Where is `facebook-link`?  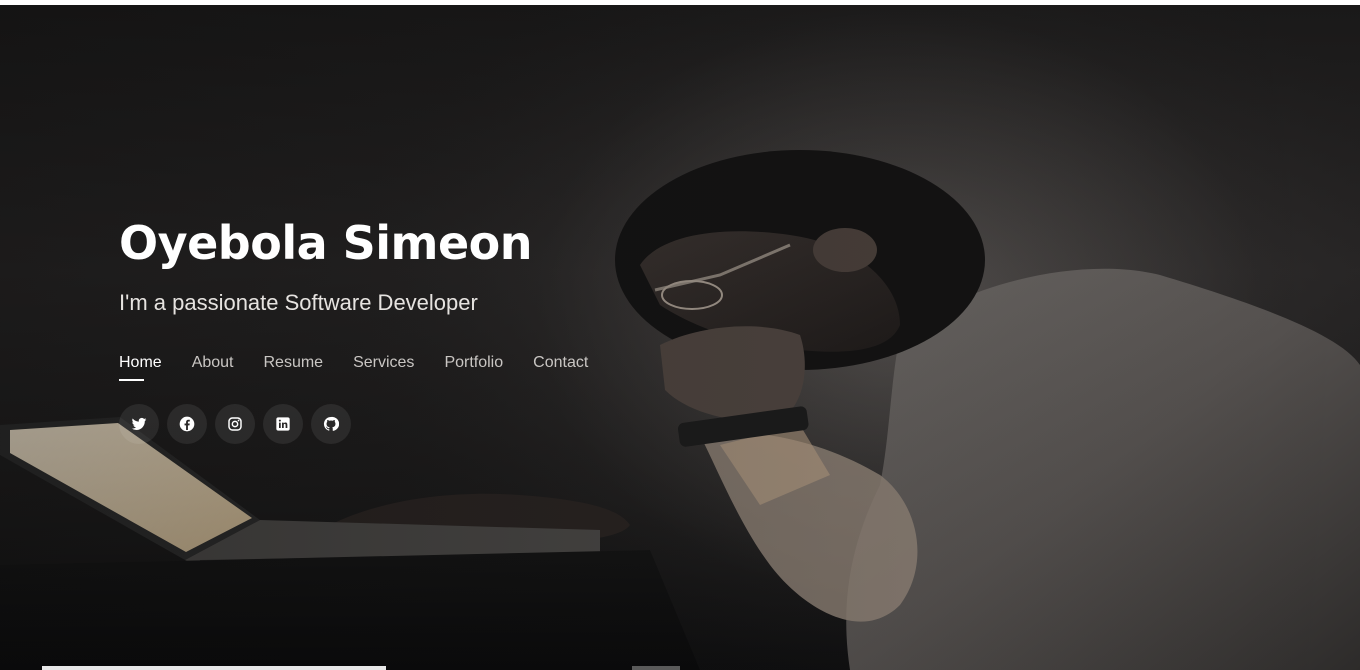 facebook-link is located at coordinates (187, 424).